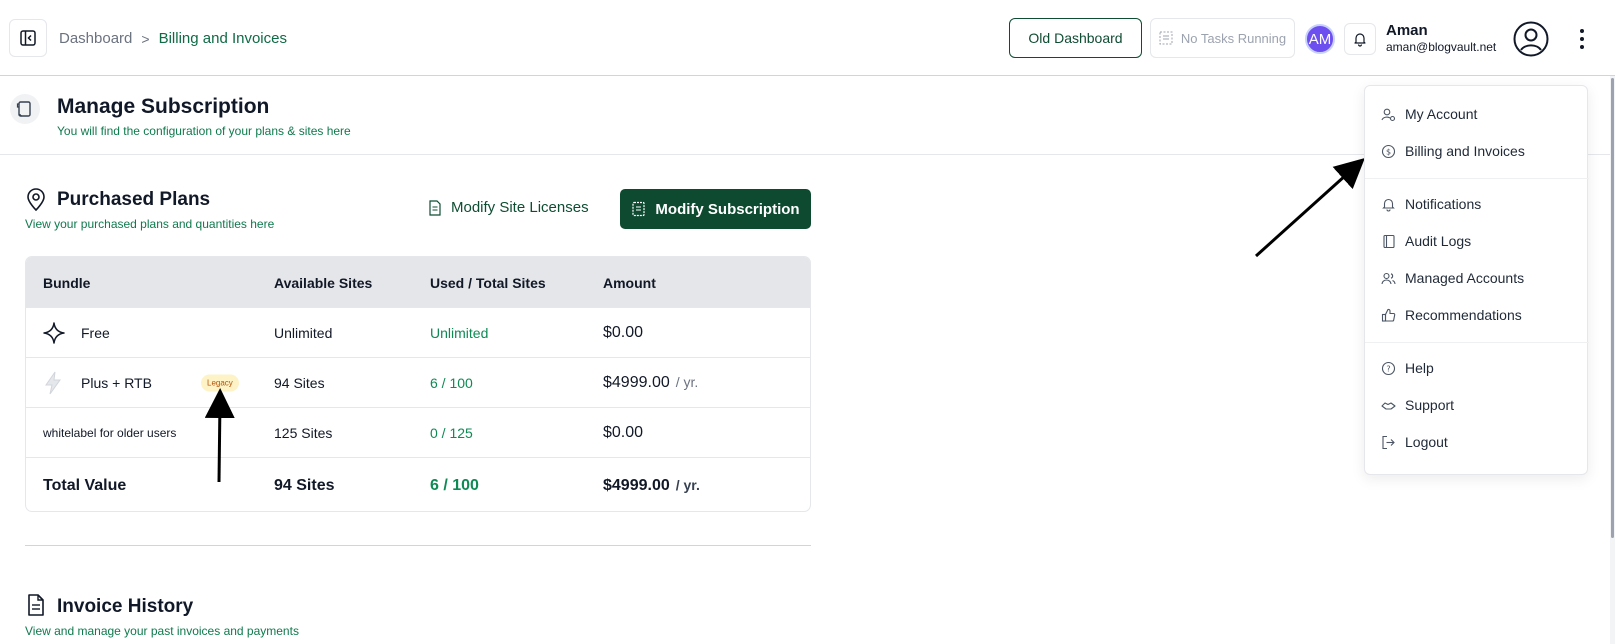 The width and height of the screenshot is (1615, 644). Describe the element at coordinates (134, 199) in the screenshot. I see `purchased-plans-title: Purchased Plans` at that location.